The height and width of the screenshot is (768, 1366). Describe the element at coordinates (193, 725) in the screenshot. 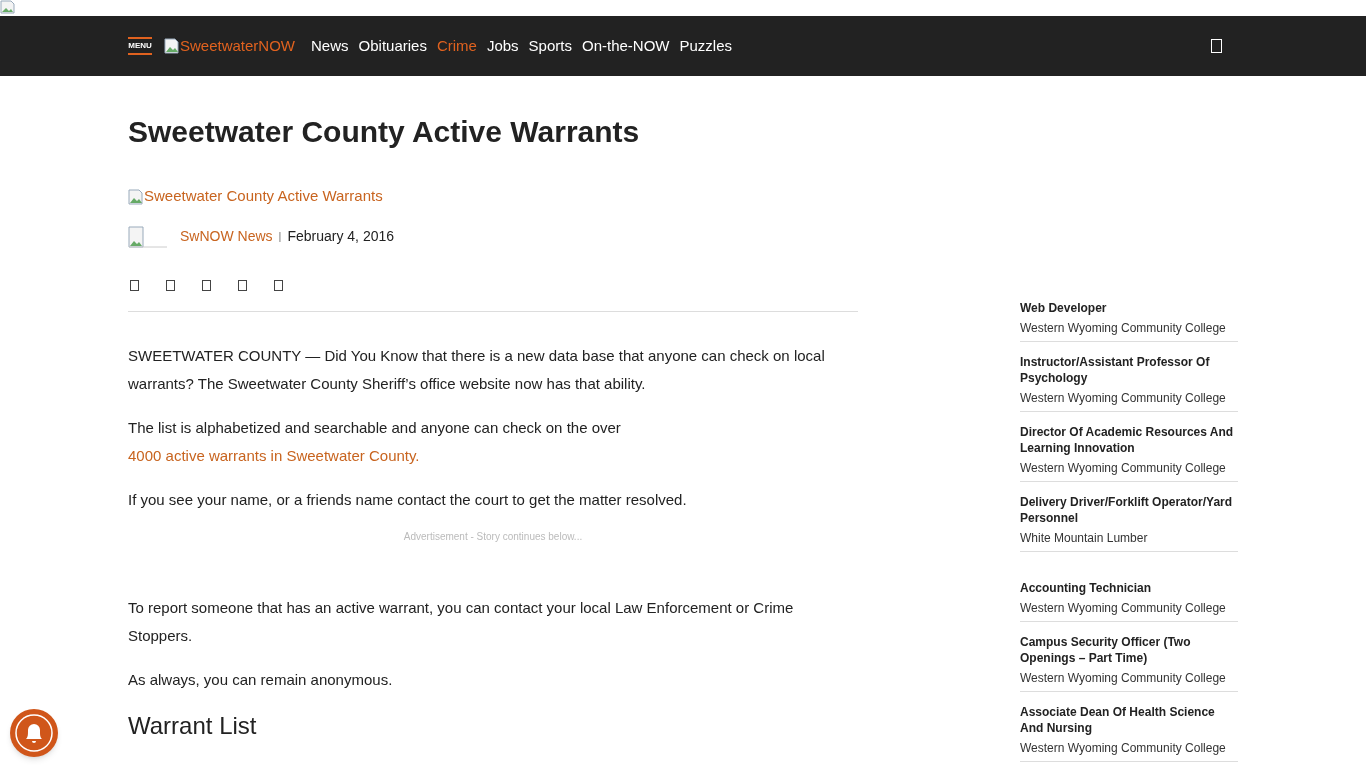

I see `section-heading: Warrant List` at that location.